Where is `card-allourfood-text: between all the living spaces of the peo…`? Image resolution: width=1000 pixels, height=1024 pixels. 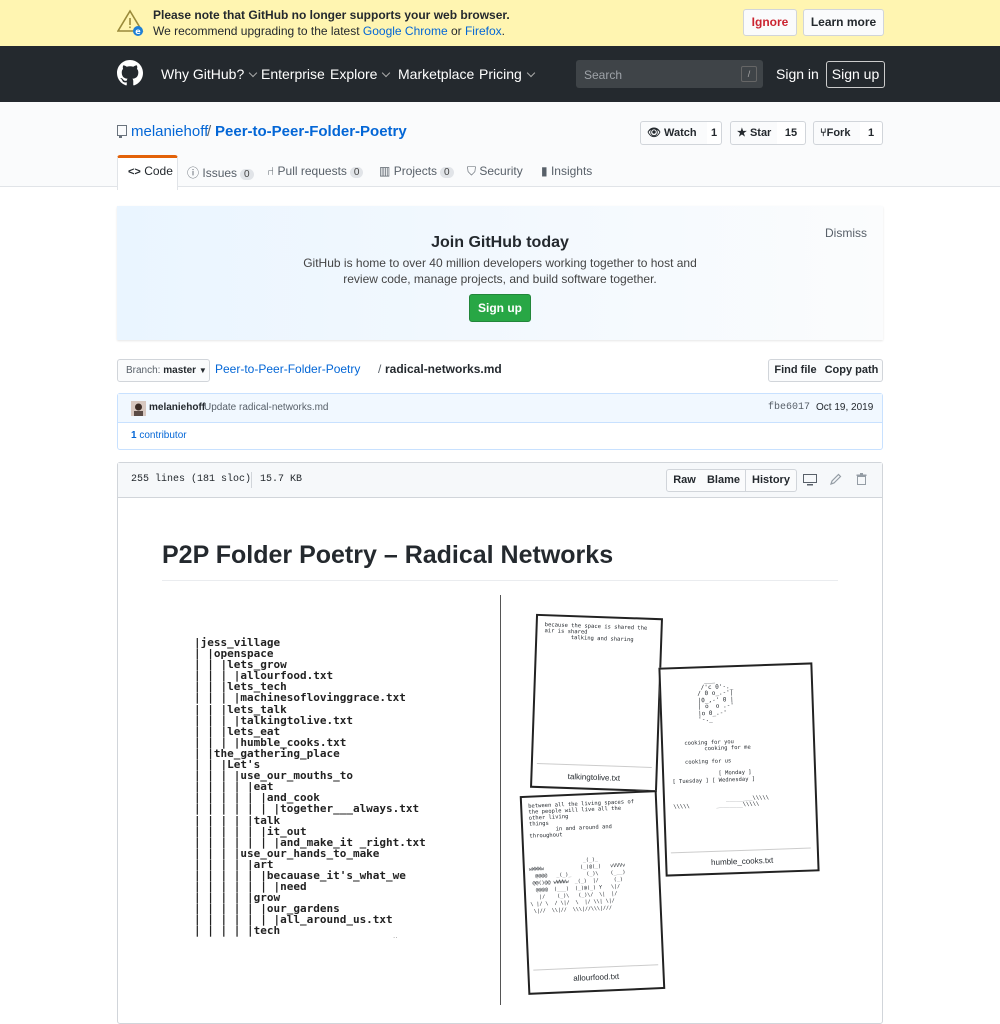
card-allourfood-text: between all the living spaces of the peo… is located at coordinates (581, 819).